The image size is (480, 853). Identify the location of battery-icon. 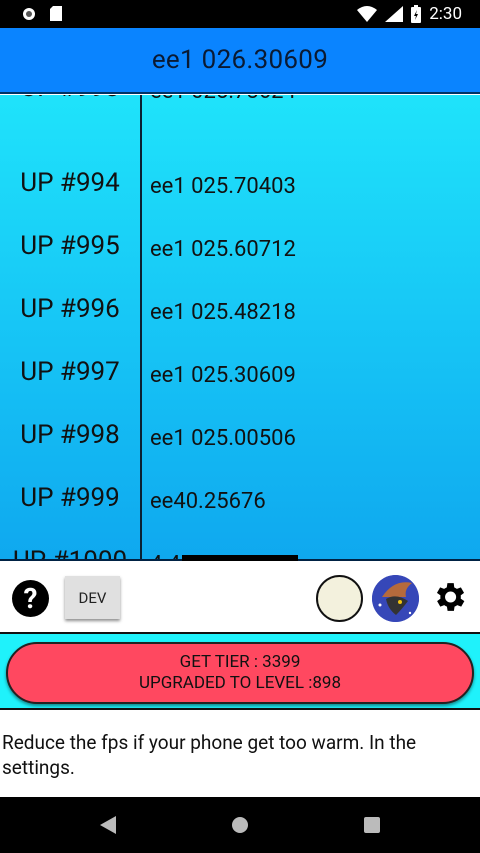
(416, 14).